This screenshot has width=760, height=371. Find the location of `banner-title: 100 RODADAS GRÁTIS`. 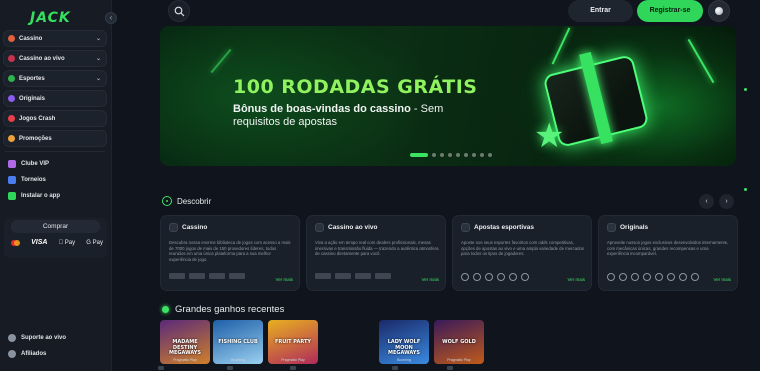

banner-title: 100 RODADAS GRÁTIS is located at coordinates (355, 87).